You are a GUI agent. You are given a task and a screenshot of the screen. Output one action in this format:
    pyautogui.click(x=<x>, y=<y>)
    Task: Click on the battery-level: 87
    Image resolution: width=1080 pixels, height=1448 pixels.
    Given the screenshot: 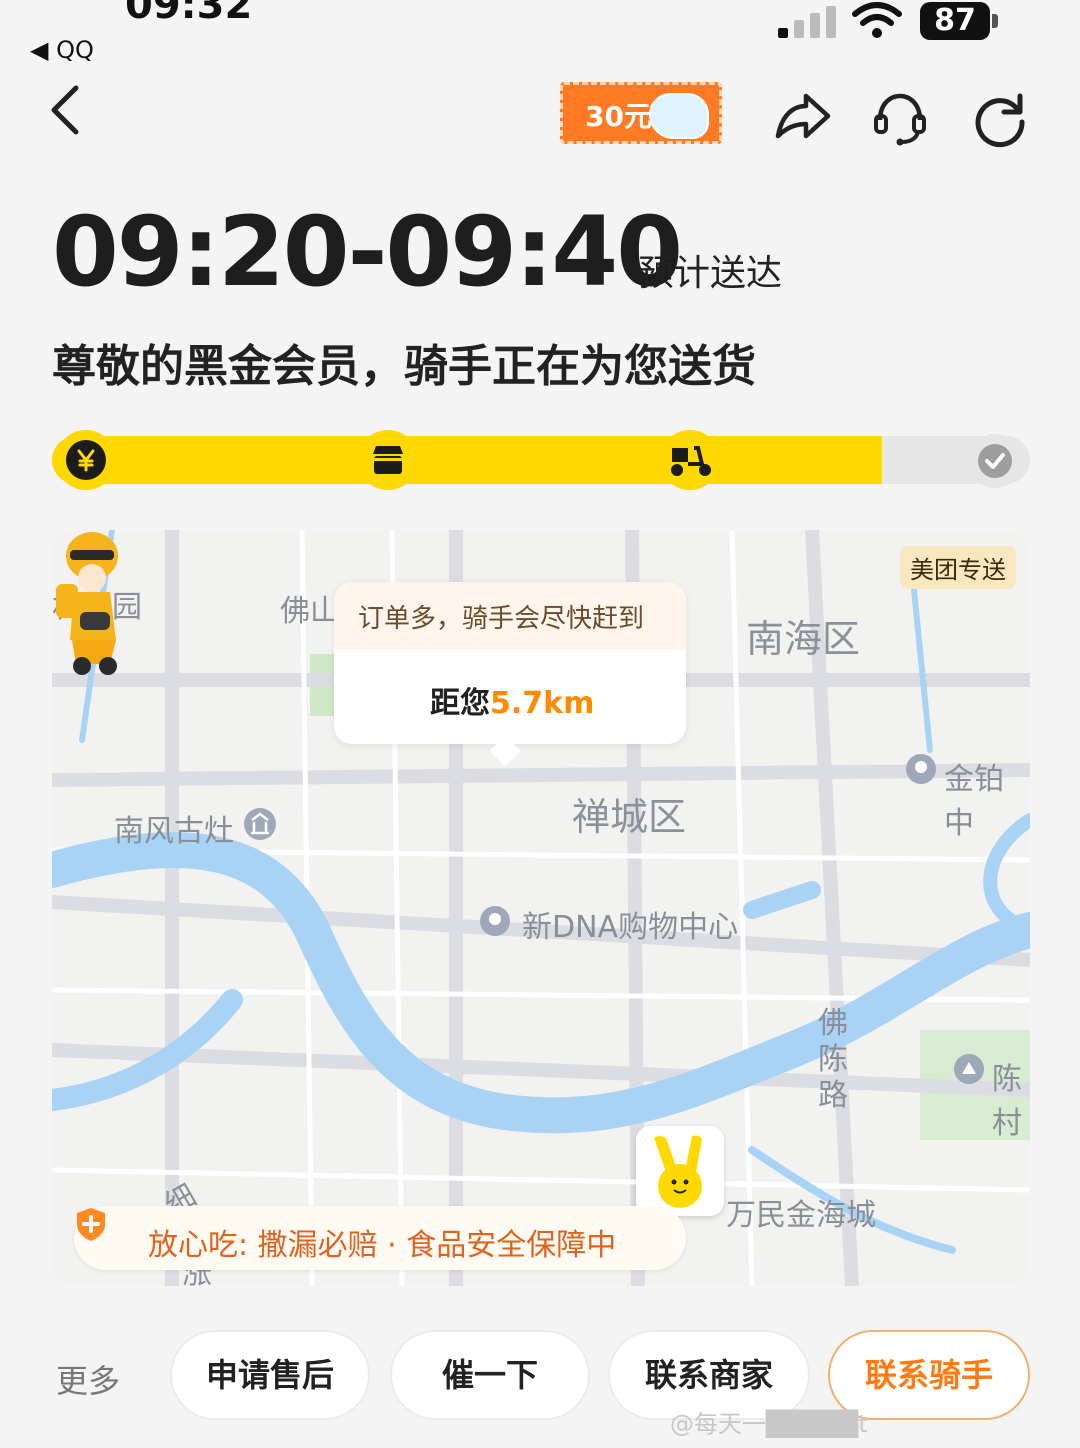 What is the action you would take?
    pyautogui.click(x=955, y=21)
    